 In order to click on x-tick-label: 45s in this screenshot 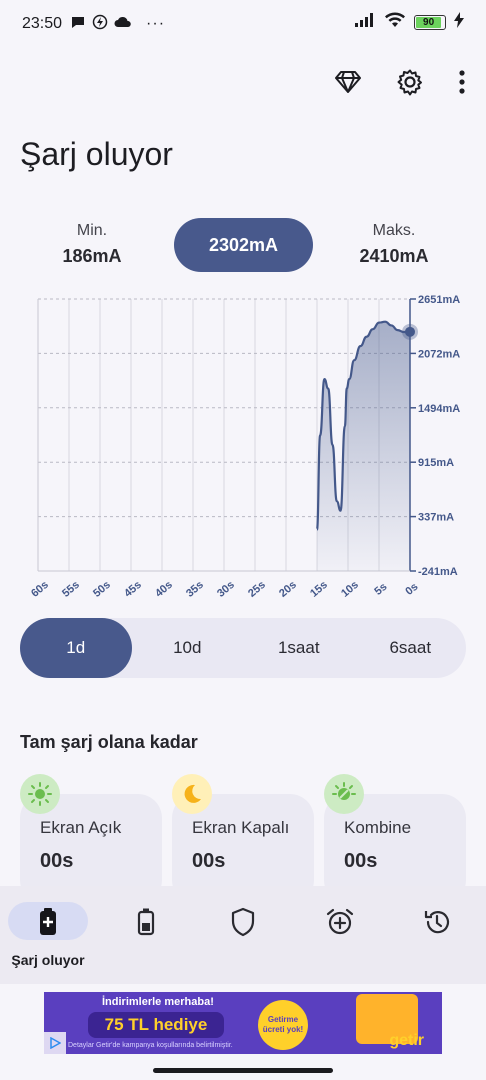, I will do `click(133, 589)`.